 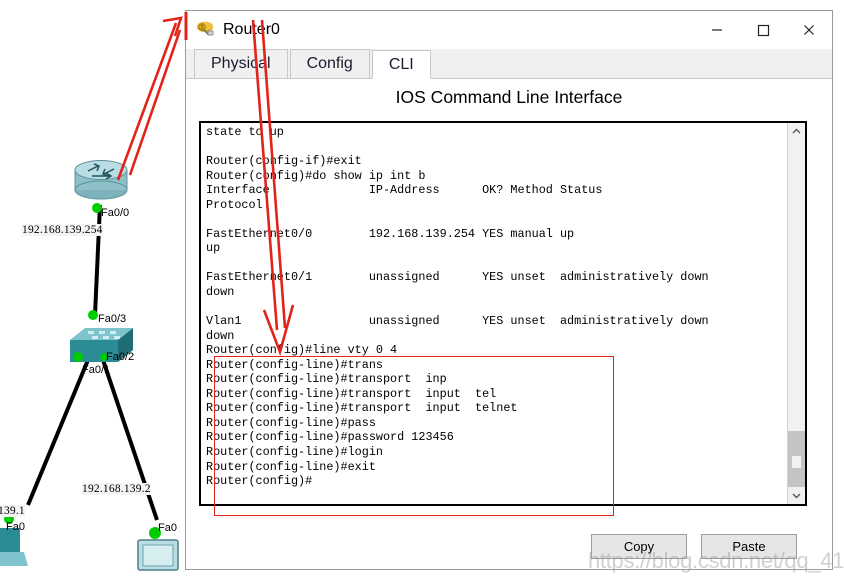 What do you see at coordinates (234, 204) in the screenshot?
I see `terminal-line: Protocol` at bounding box center [234, 204].